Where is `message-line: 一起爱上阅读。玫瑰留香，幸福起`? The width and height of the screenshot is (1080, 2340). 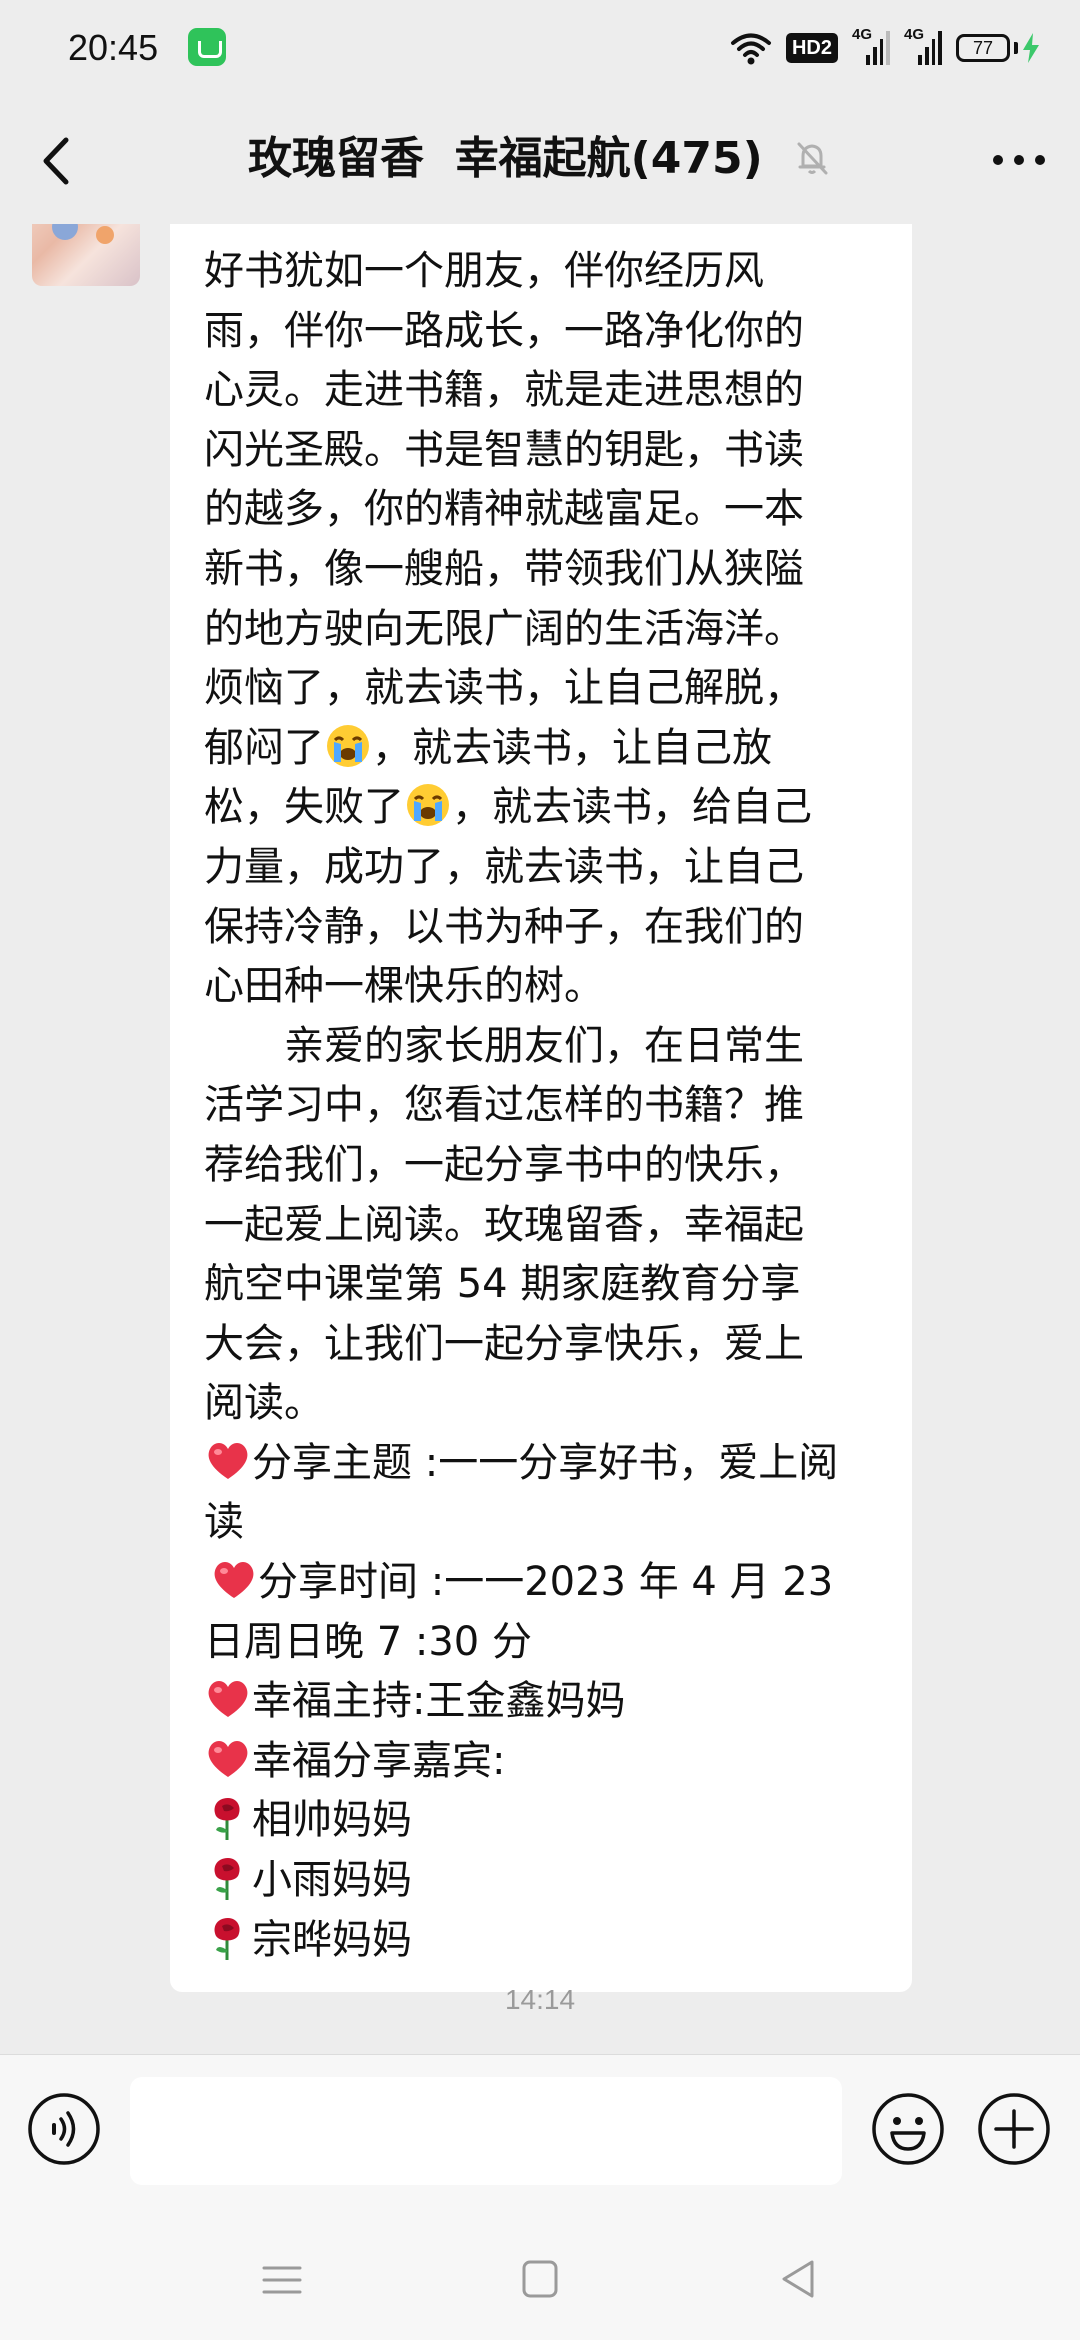 message-line: 一起爱上阅读。玫瑰留香，幸福起 is located at coordinates (504, 1224).